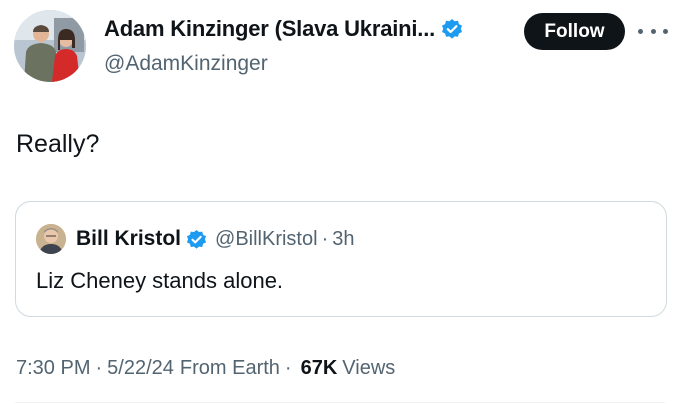  Describe the element at coordinates (53, 368) in the screenshot. I see `tweet-time: 7:30 PM` at that location.